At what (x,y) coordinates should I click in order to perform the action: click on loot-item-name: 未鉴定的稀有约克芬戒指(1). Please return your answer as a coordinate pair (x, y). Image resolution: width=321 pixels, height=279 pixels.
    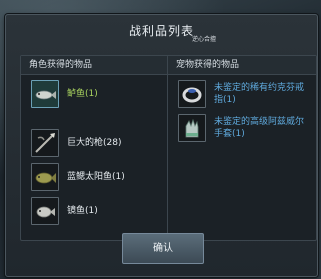
    Looking at the image, I should click on (259, 94).